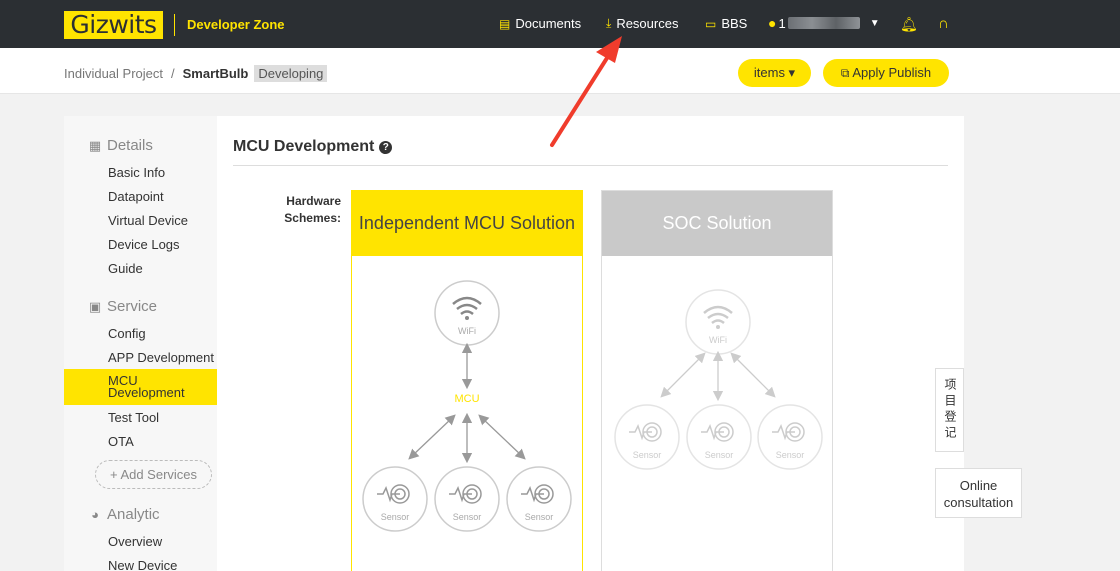  I want to click on gizwits-logo: Gizwits, so click(113, 25).